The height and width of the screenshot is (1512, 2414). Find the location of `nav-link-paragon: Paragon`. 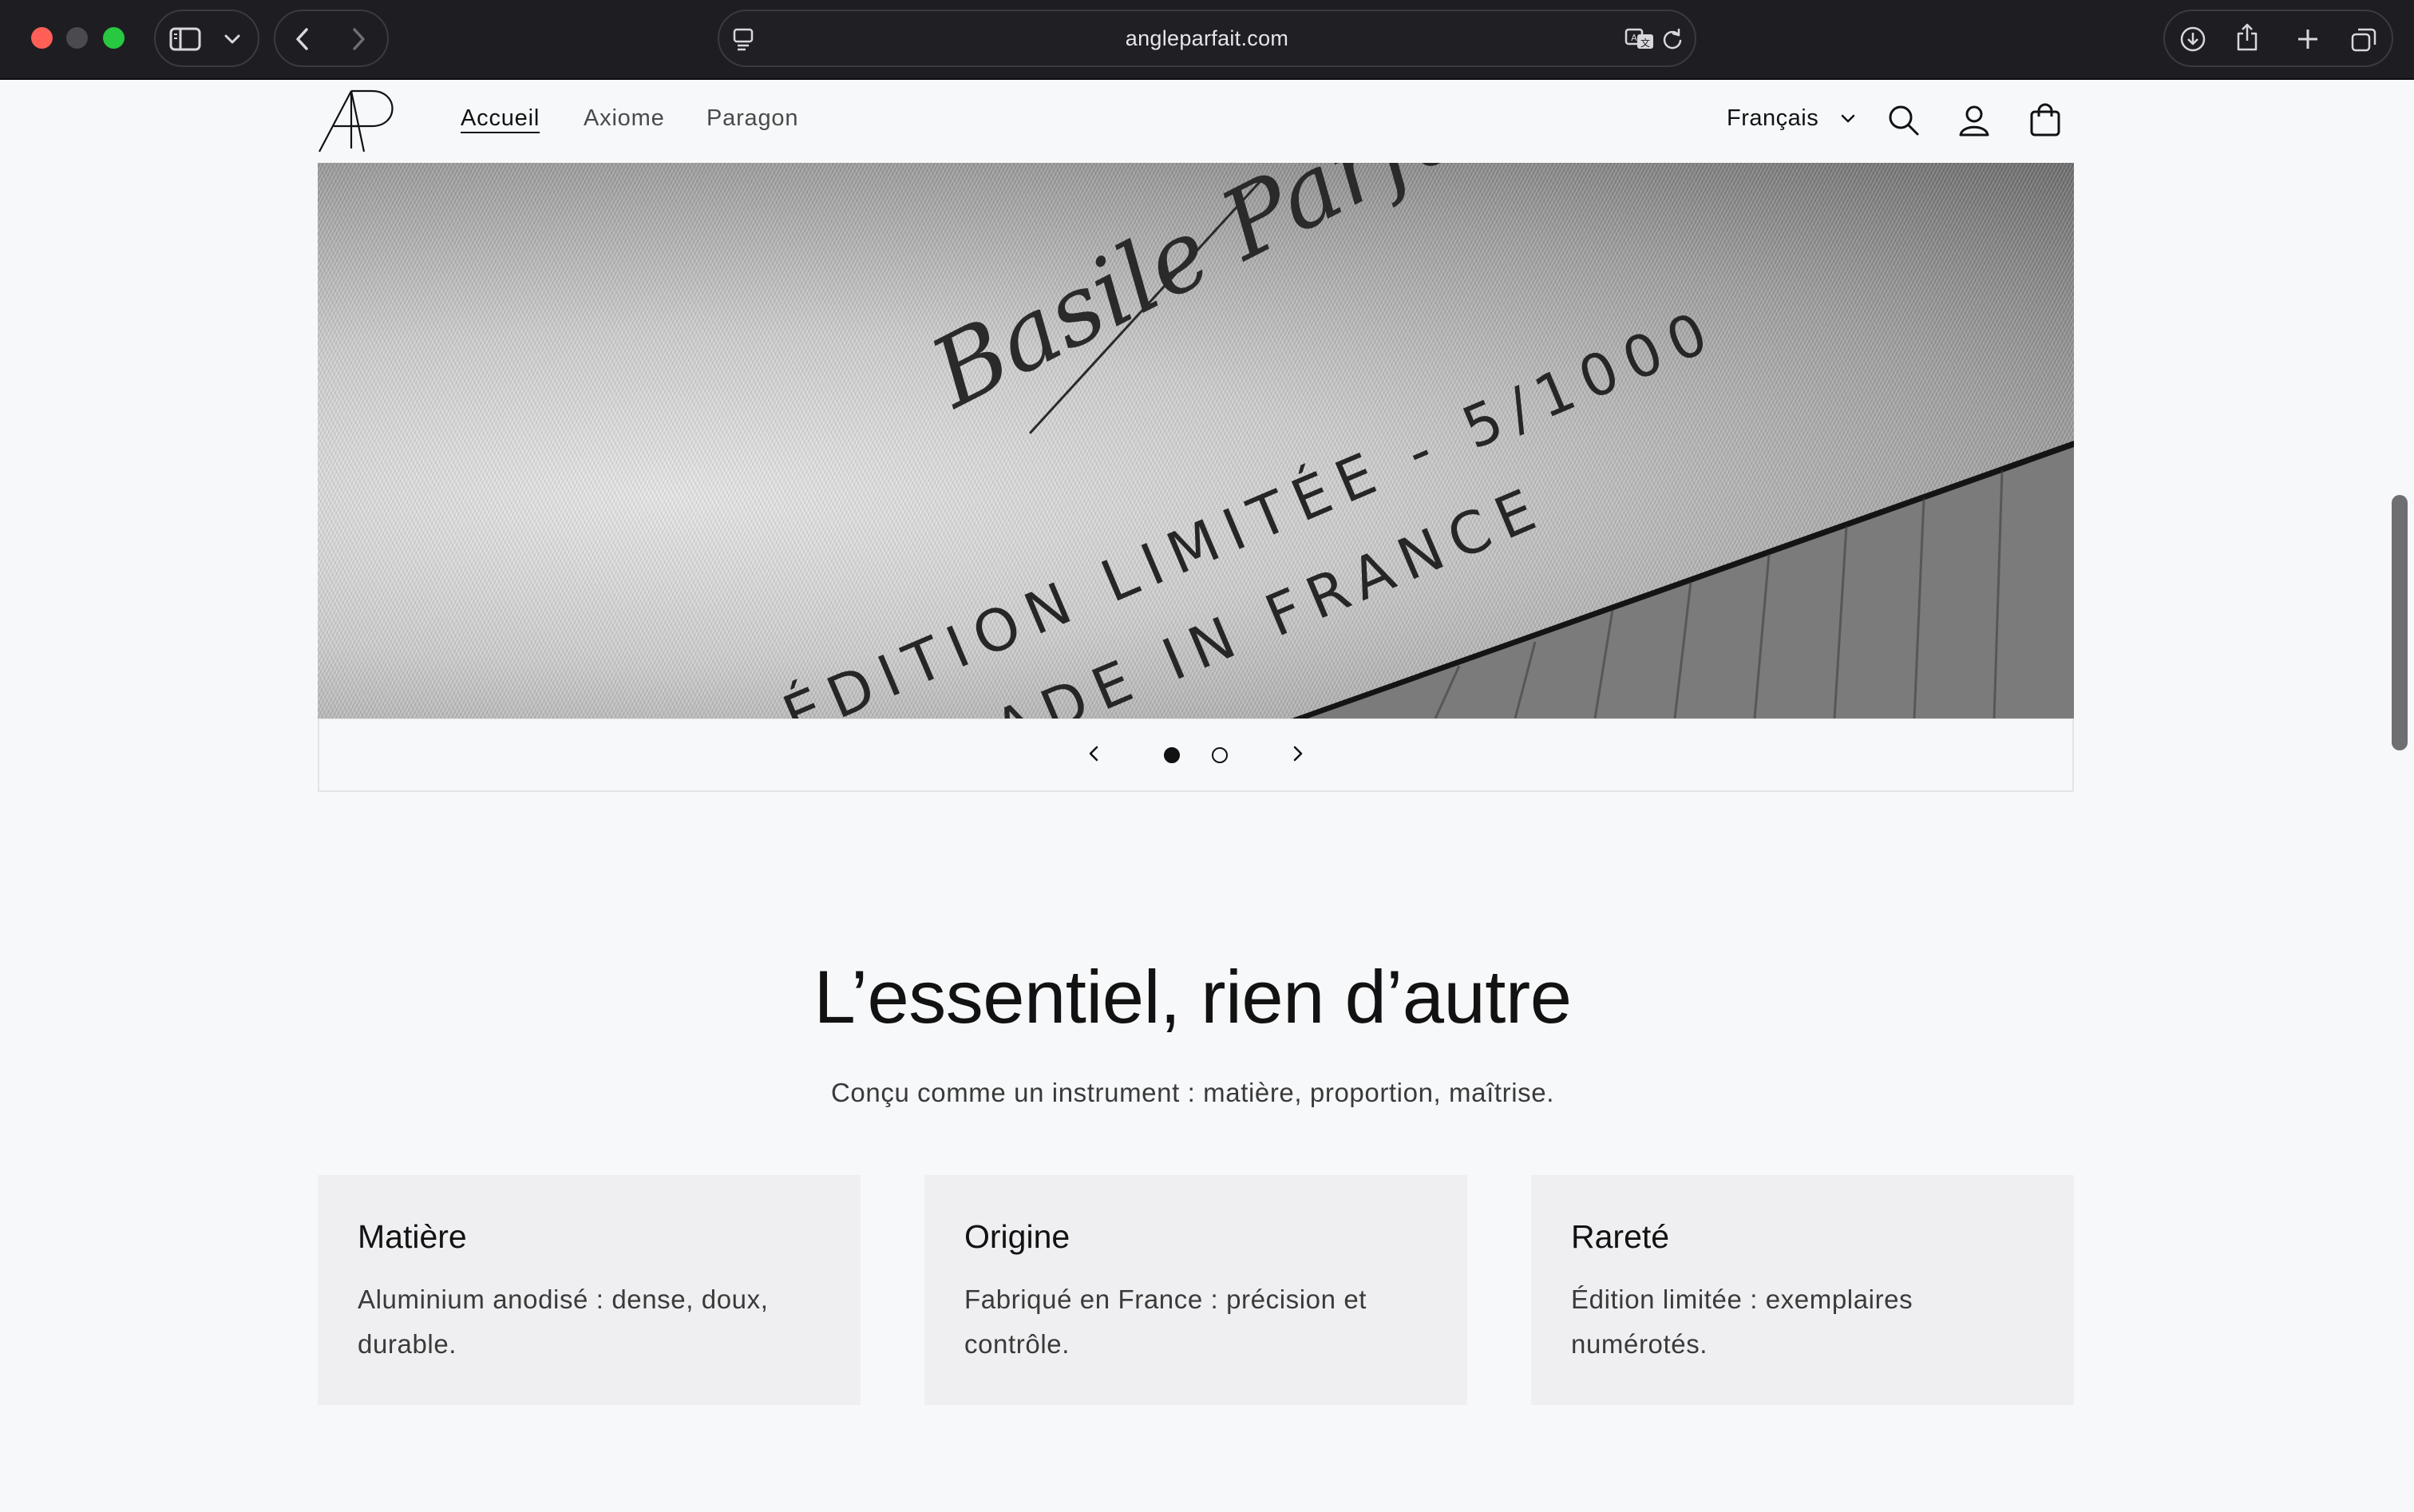

nav-link-paragon: Paragon is located at coordinates (752, 118).